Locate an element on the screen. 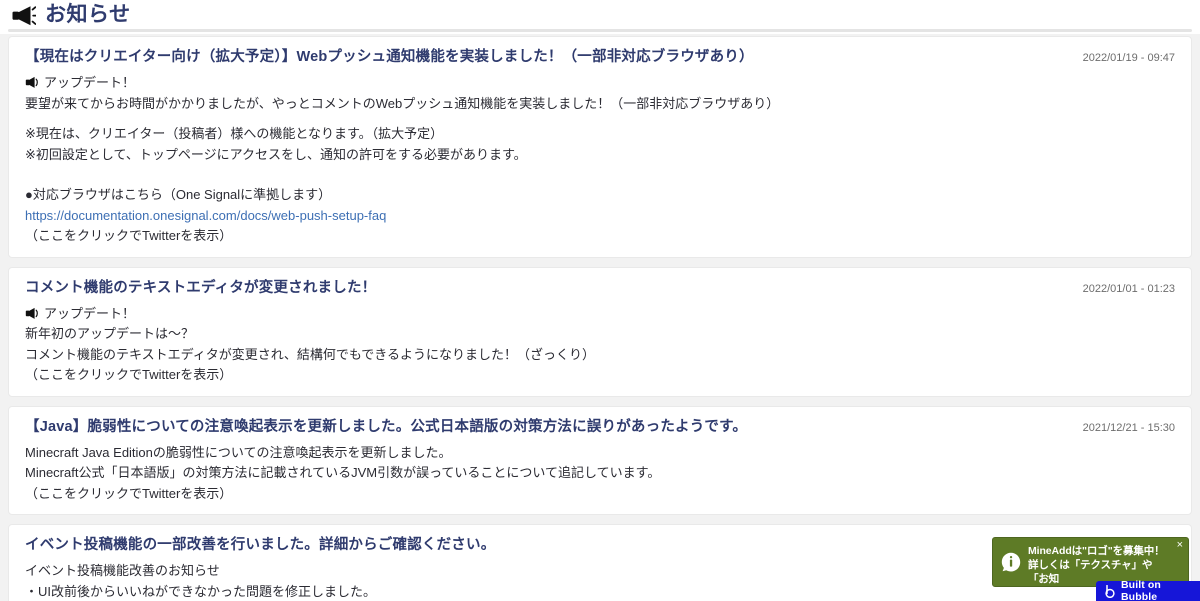 The width and height of the screenshot is (1200, 601). announcement-body-text: ※初回設定として、トップページにアクセスをし、通知の許可をする必要があります。 is located at coordinates (276, 154).